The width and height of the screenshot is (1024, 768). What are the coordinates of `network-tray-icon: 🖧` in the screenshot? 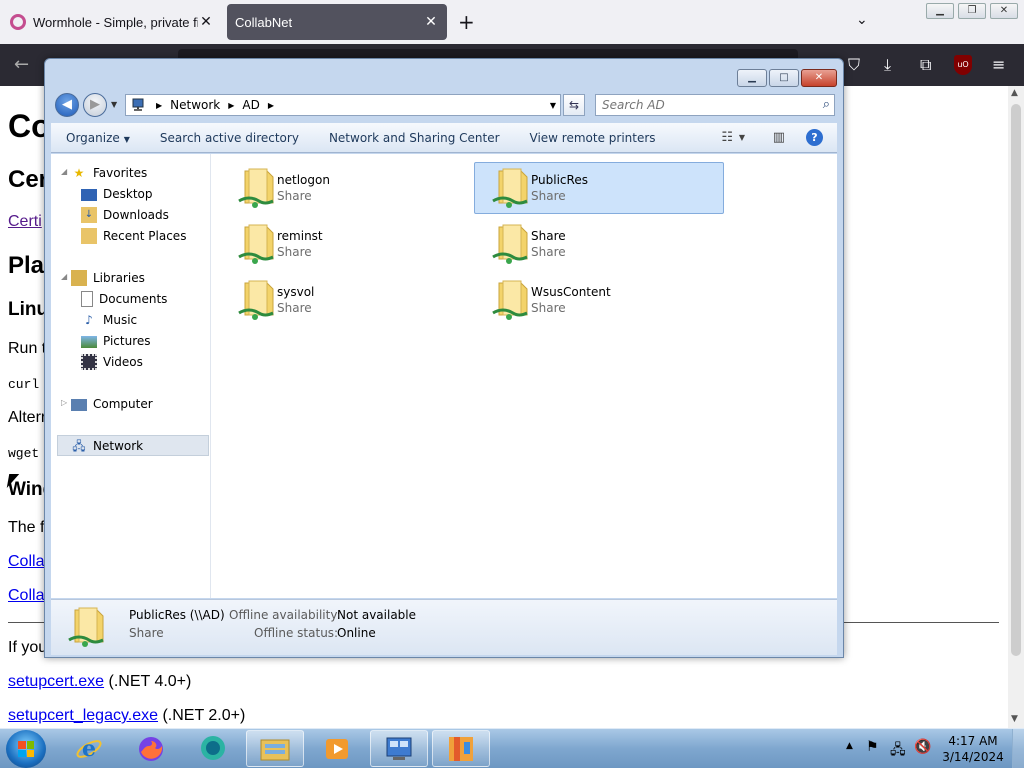 It's located at (898, 753).